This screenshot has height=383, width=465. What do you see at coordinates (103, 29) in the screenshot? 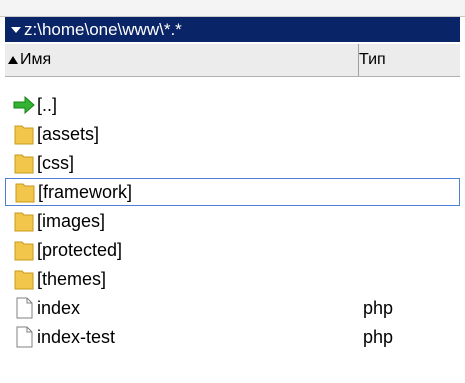
I see `current-path: z:\home\one\www\*.*` at bounding box center [103, 29].